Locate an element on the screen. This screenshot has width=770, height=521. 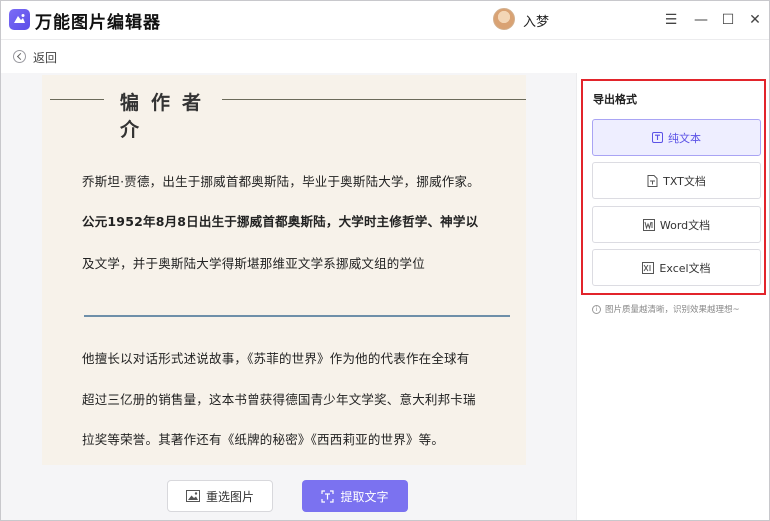
extract-text-button: 提取文字 is located at coordinates (355, 496).